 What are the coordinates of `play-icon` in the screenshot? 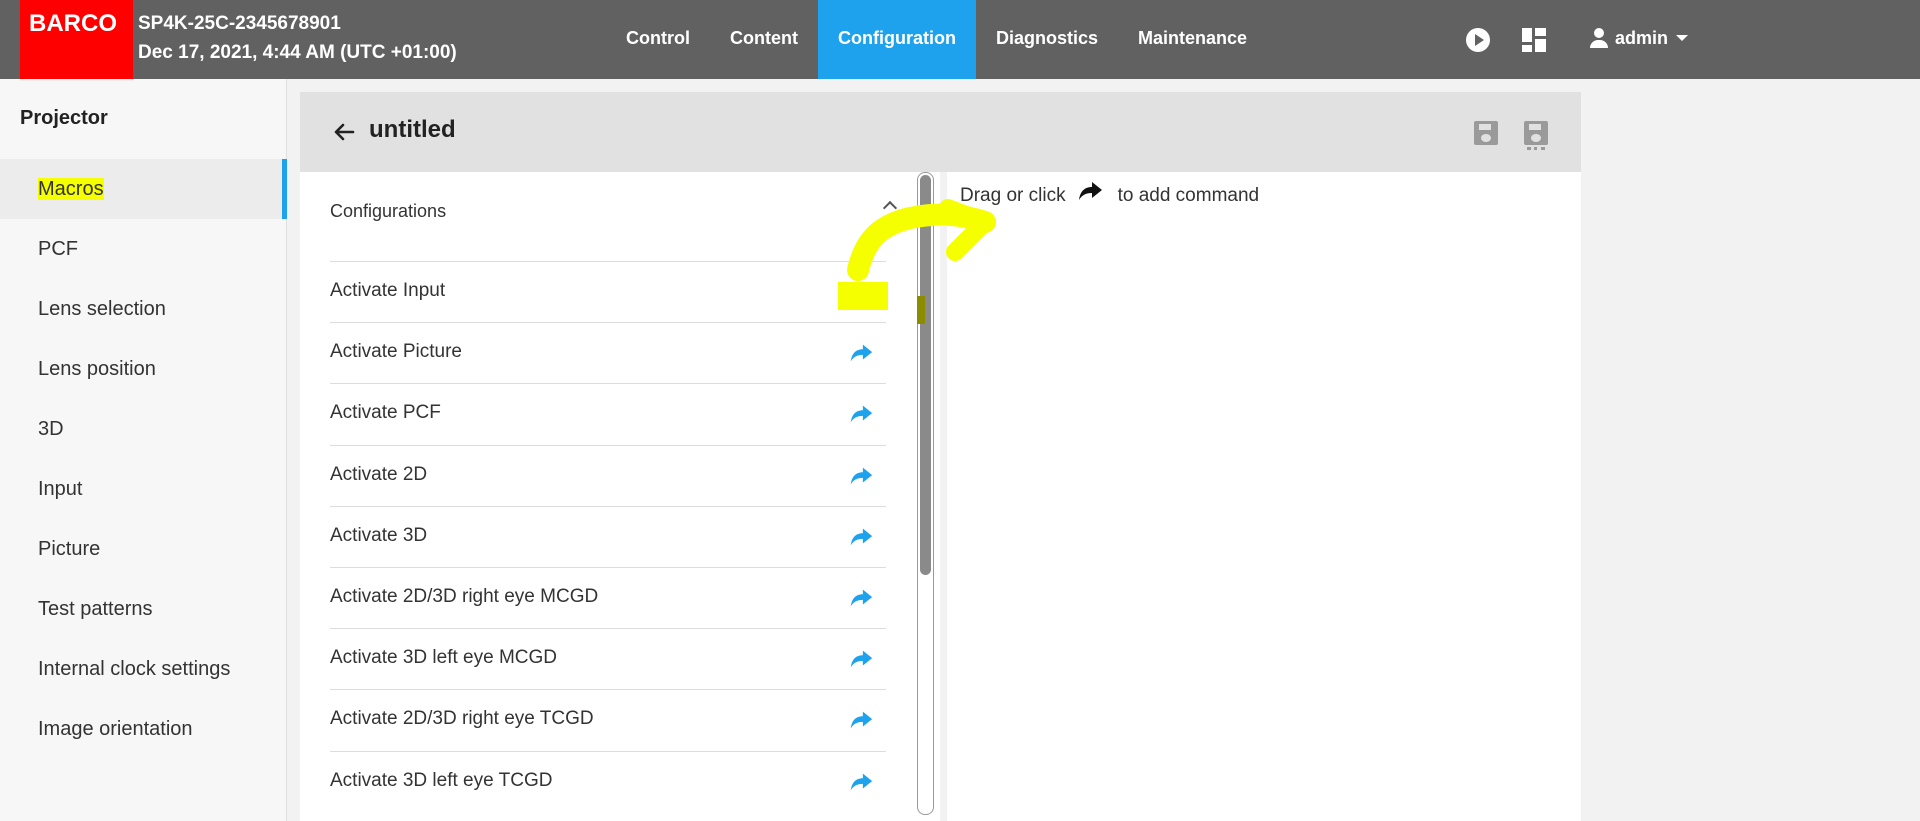 It's located at (1478, 40).